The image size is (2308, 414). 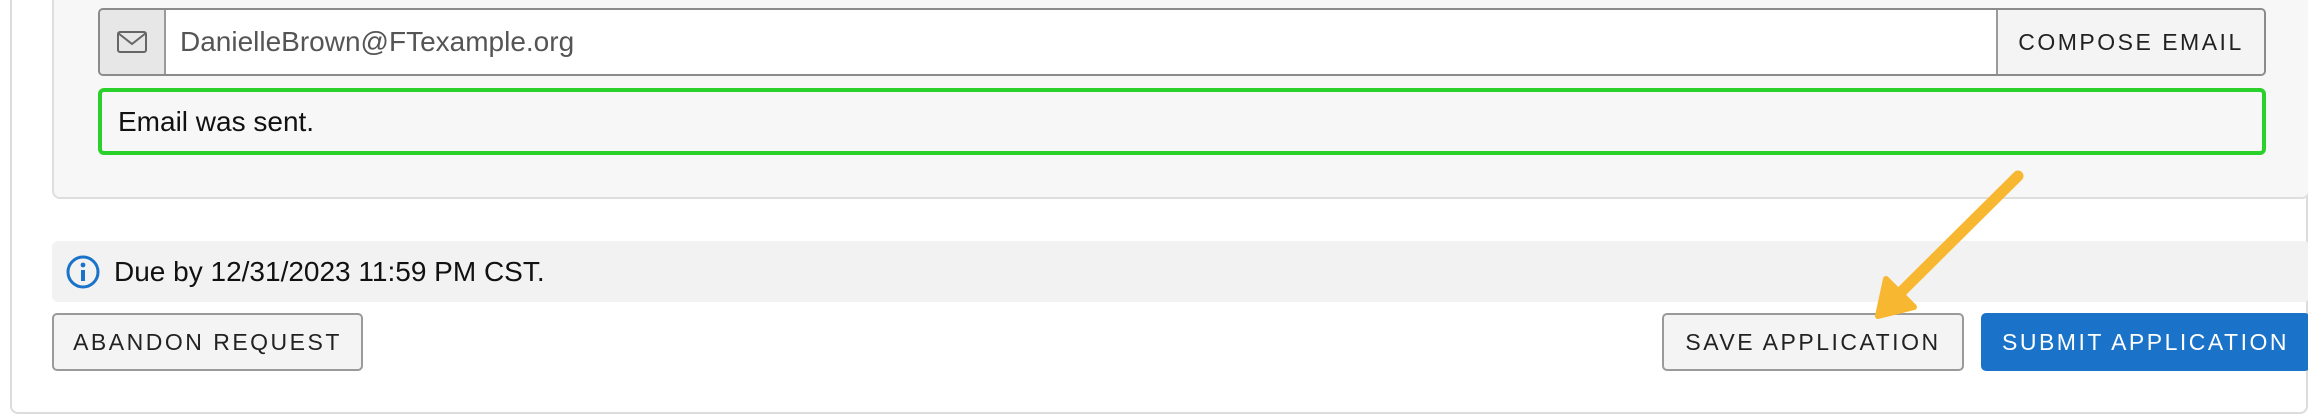 I want to click on save-application-button: SAVE APPLICATION, so click(x=1813, y=342).